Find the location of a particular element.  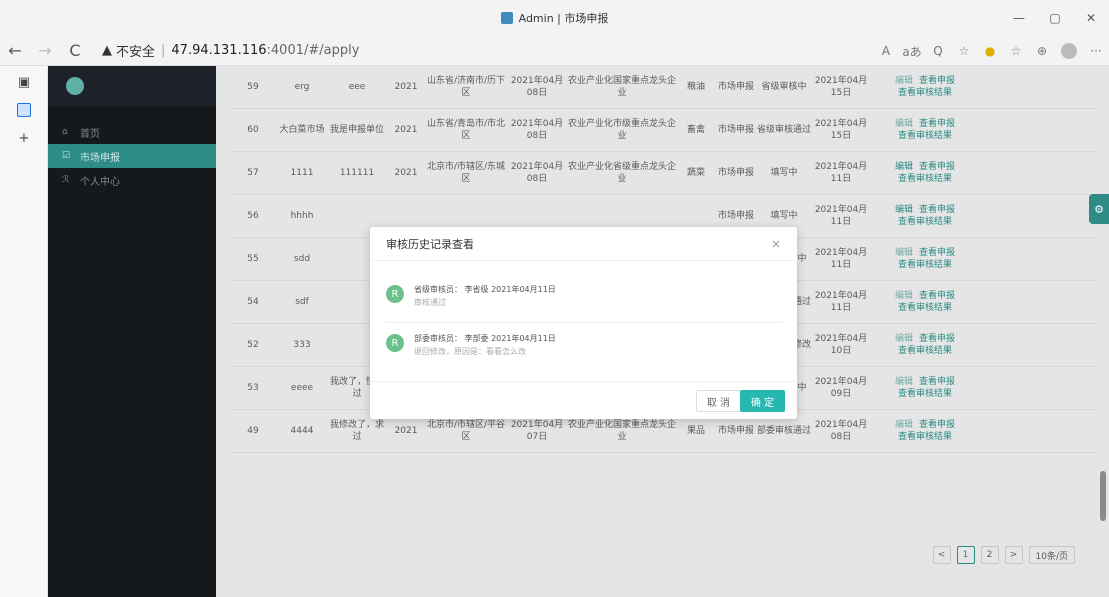

back-button: ← is located at coordinates (15, 50).